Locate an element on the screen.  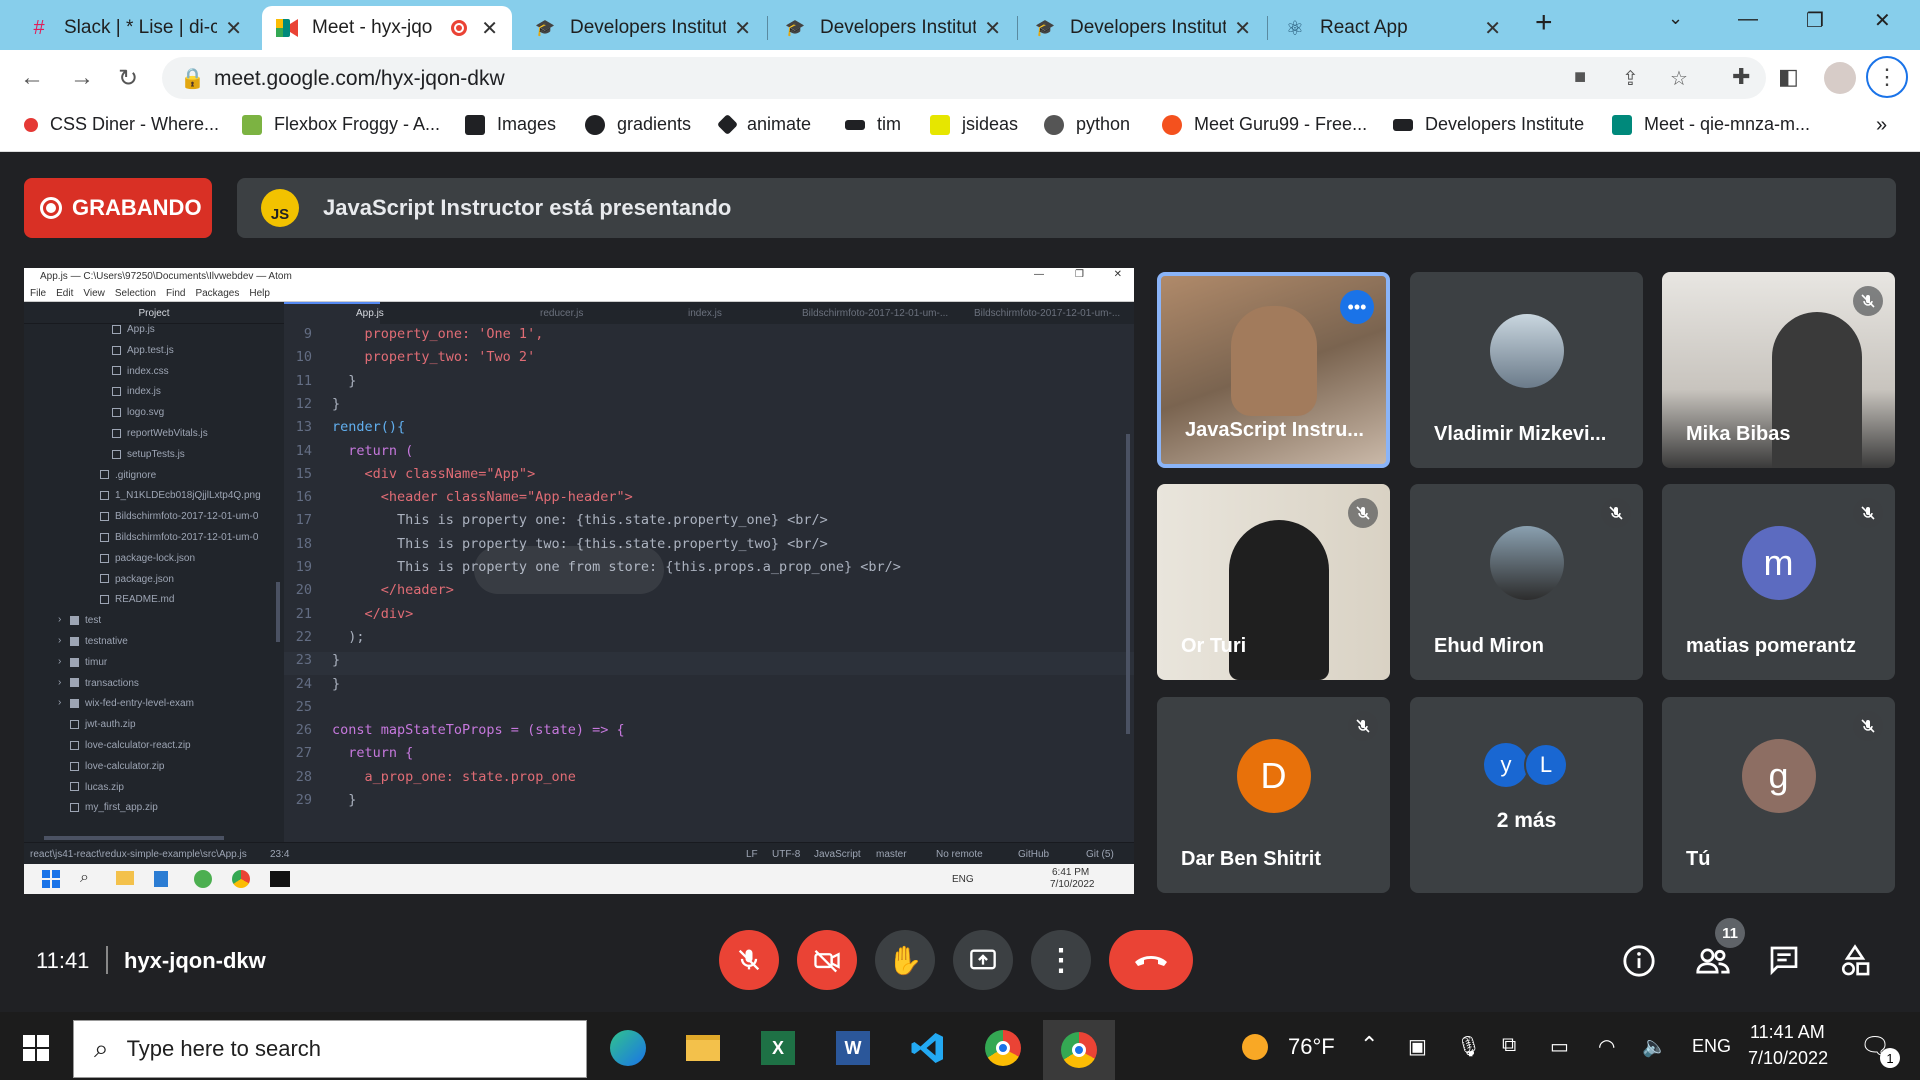
language-indicator: ENG is located at coordinates (1711, 1046).